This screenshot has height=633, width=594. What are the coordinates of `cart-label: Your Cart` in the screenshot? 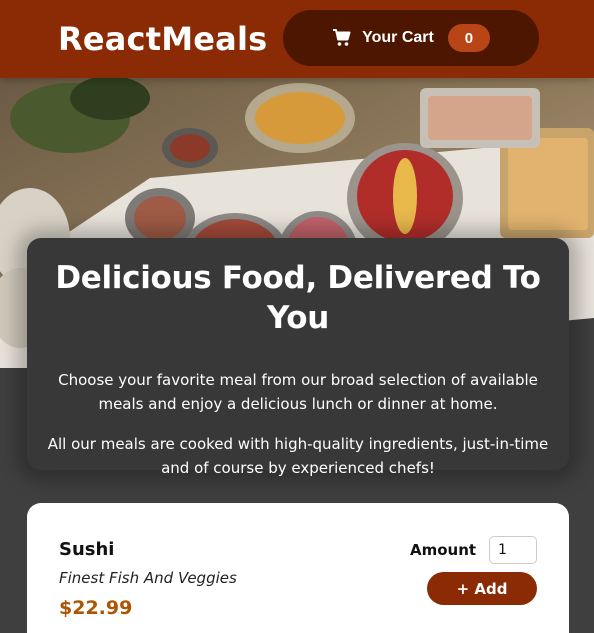 It's located at (398, 37).